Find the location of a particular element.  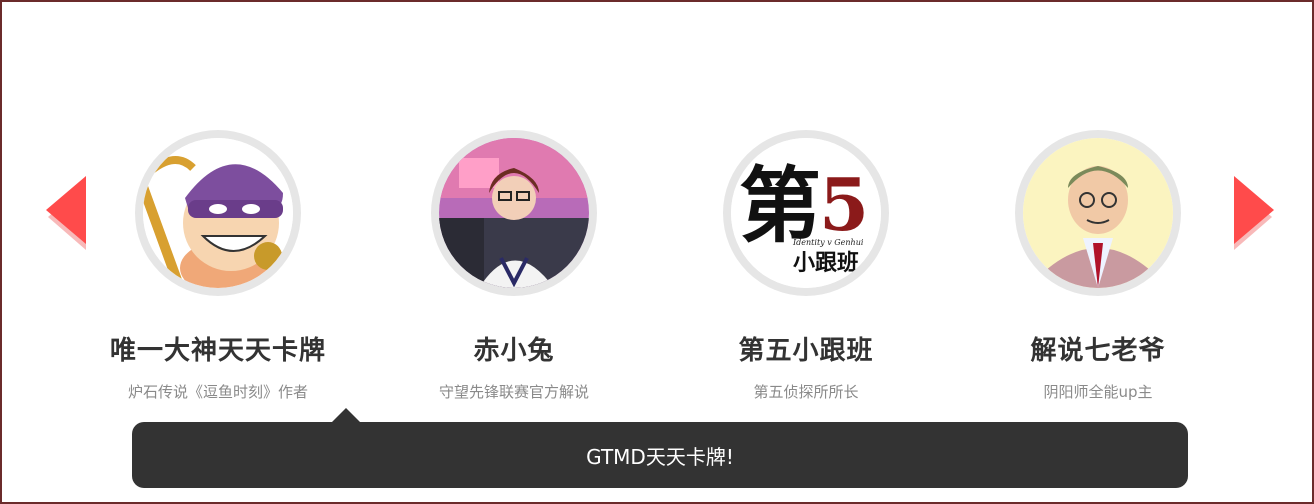

next-arrow-button is located at coordinates (1253, 211).